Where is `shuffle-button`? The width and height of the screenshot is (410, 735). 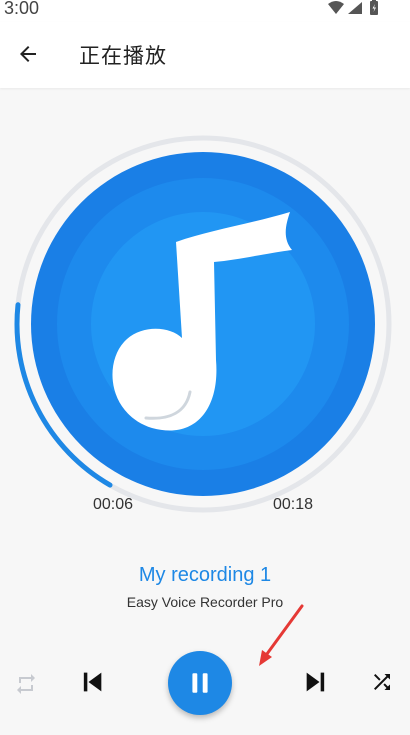 shuffle-button is located at coordinates (382, 682).